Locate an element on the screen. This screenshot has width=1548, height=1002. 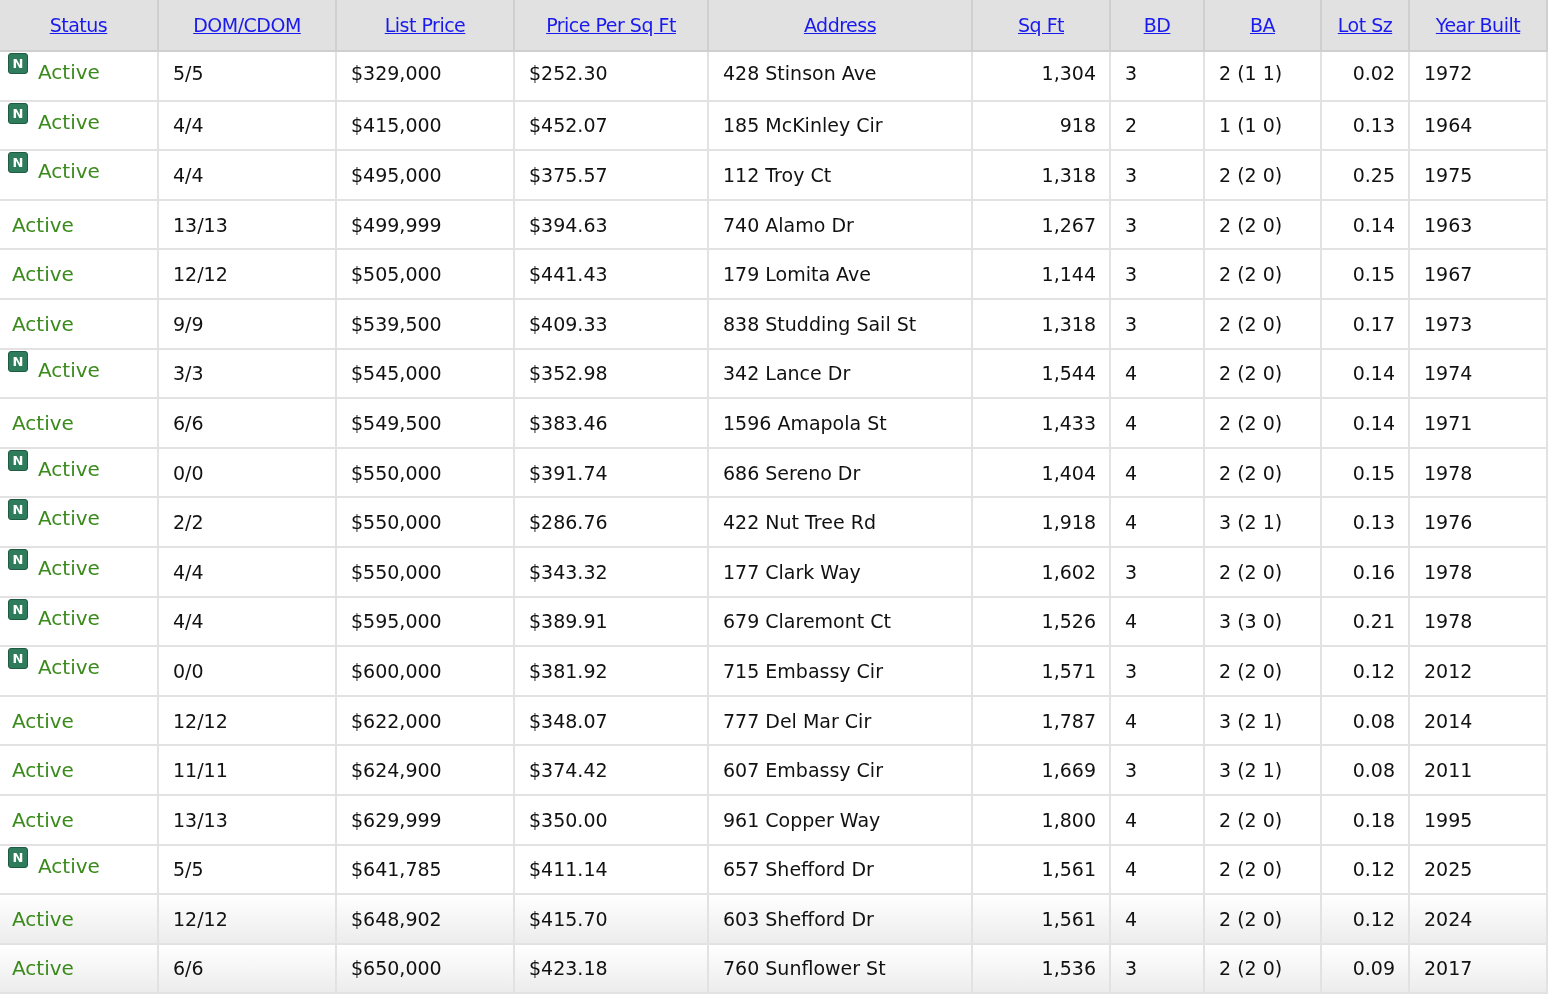
address-cell: 185 McKinley Cir is located at coordinates (841, 126).